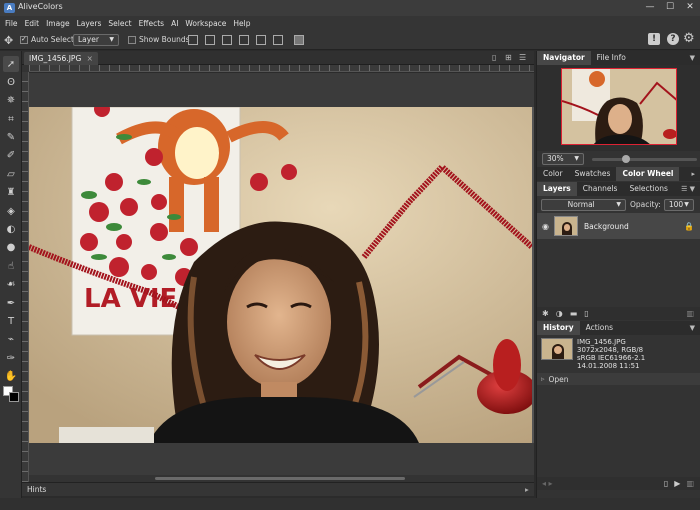  Describe the element at coordinates (11, 64) in the screenshot. I see `move-tool-icon: ➚` at that location.